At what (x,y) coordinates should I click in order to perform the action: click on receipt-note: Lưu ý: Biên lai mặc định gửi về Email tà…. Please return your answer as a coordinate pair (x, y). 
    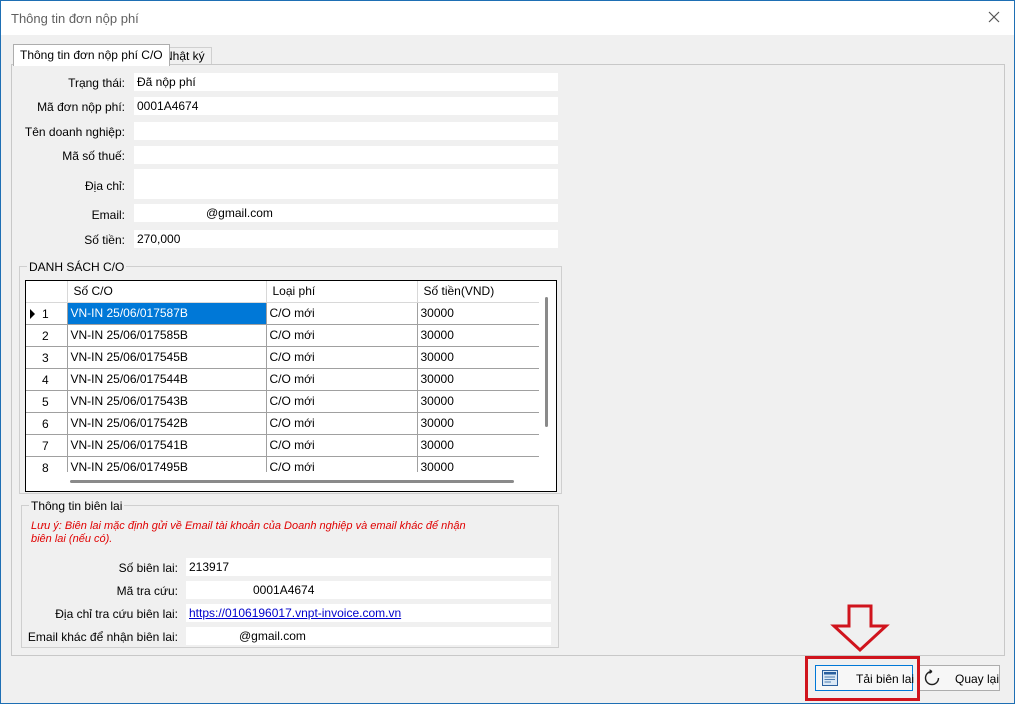
    Looking at the image, I should click on (248, 532).